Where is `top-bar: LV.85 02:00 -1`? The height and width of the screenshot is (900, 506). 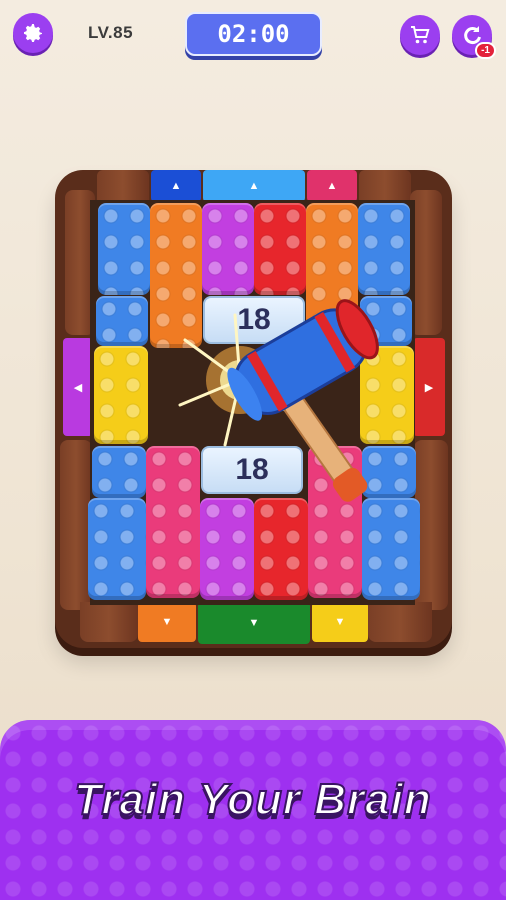
top-bar: LV.85 02:00 -1 is located at coordinates (253, 35).